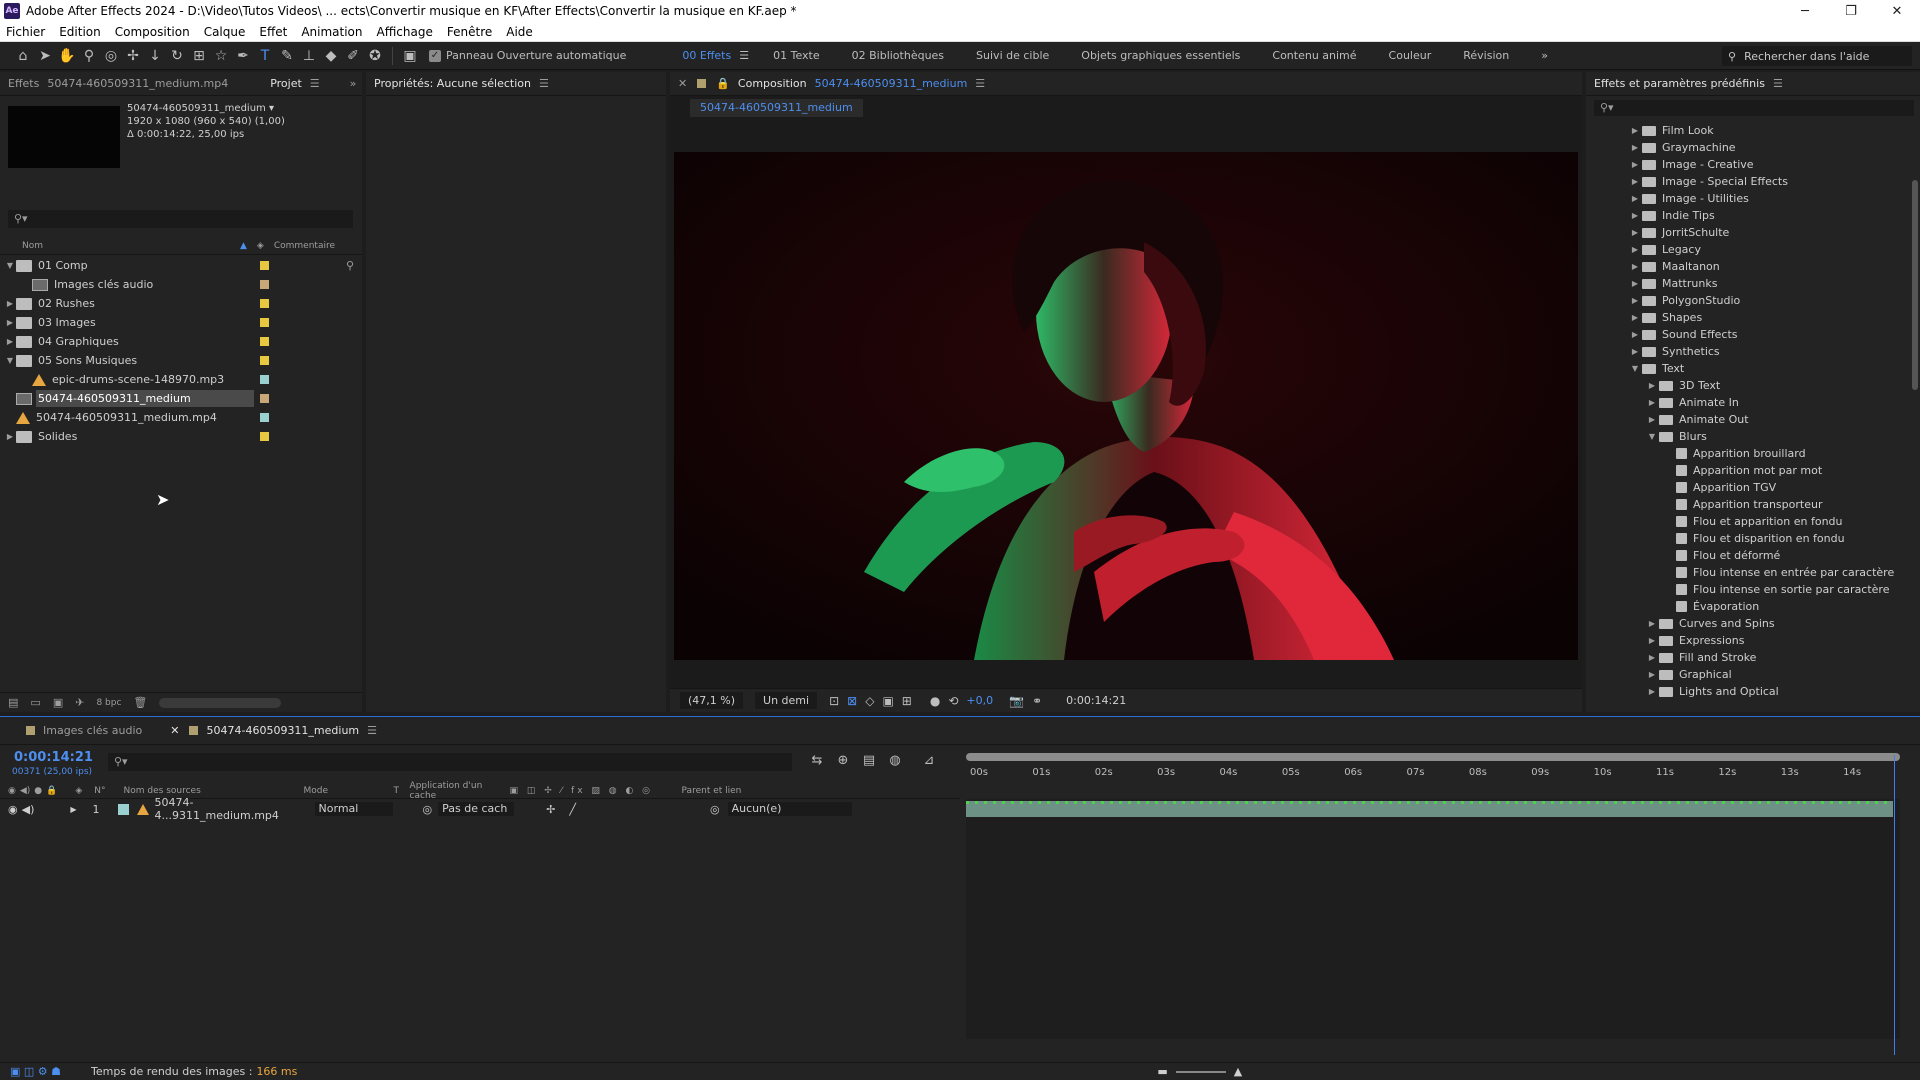 The height and width of the screenshot is (1080, 1920). Describe the element at coordinates (177, 56) in the screenshot. I see `rotate-tool-icon: ↻` at that location.